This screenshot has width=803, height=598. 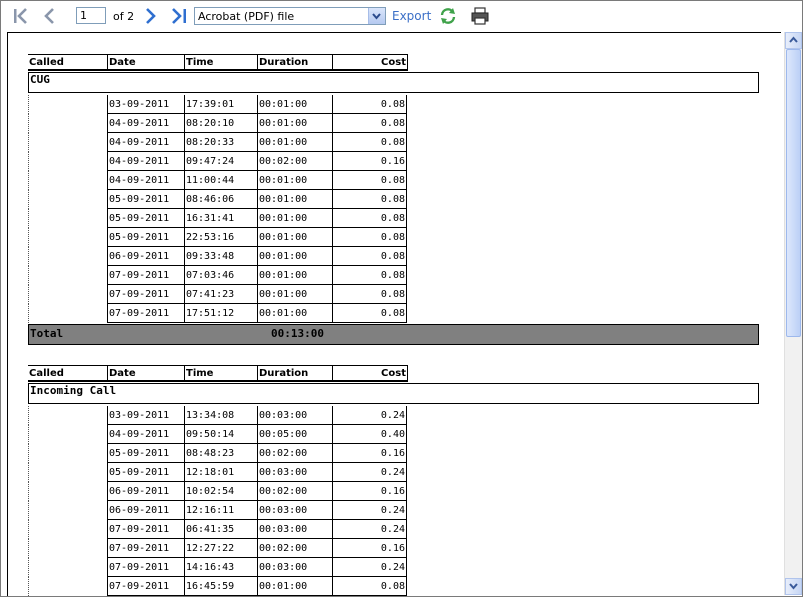 I want to click on column-header-called: Called, so click(x=67, y=62).